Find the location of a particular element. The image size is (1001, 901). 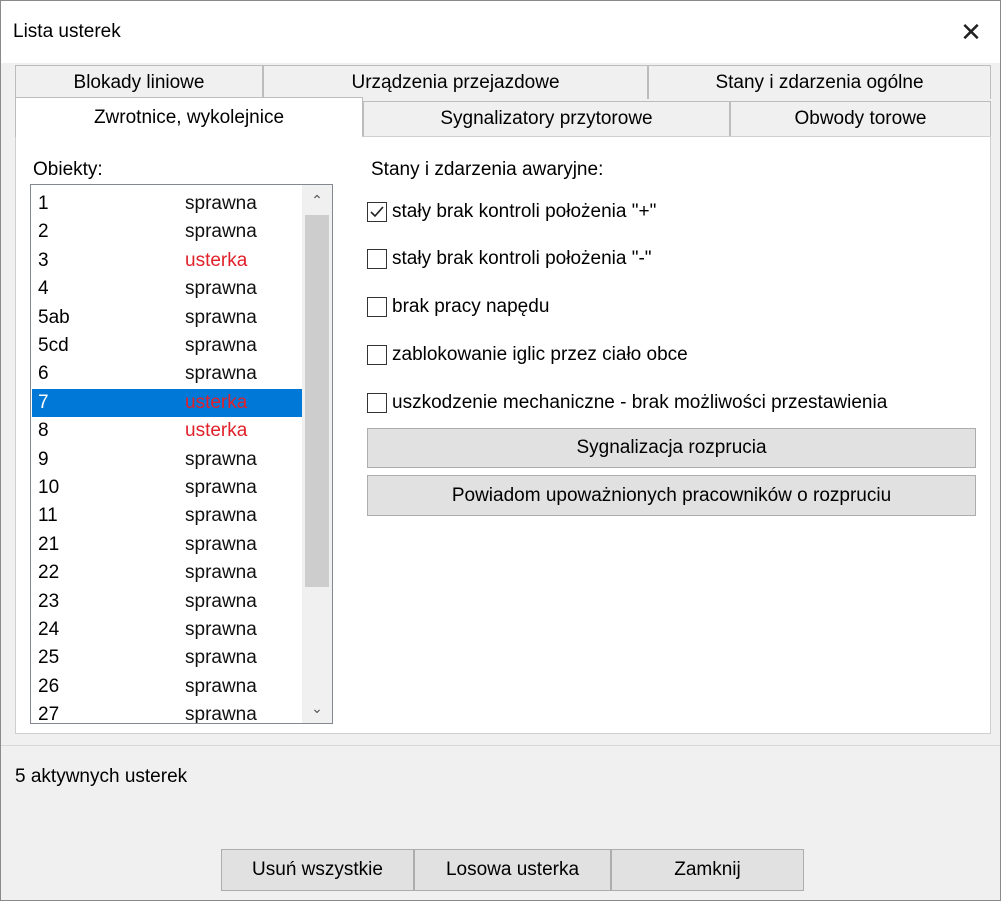

button-label: Losowa usterka is located at coordinates (512, 869).